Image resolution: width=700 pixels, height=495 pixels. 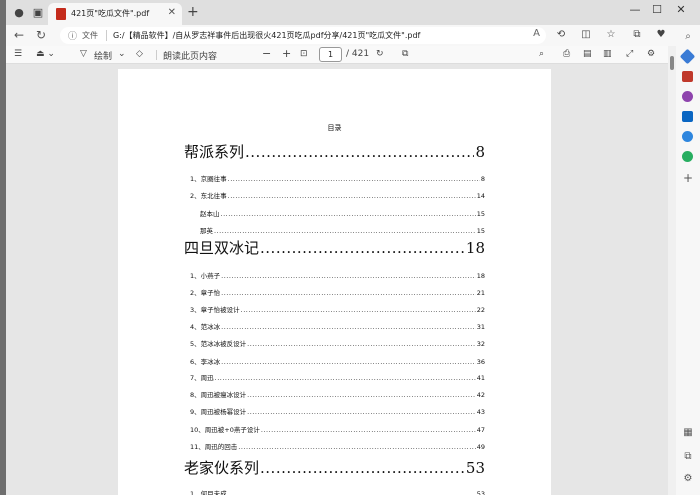 I want to click on draw-label: 绘制, so click(x=103, y=55).